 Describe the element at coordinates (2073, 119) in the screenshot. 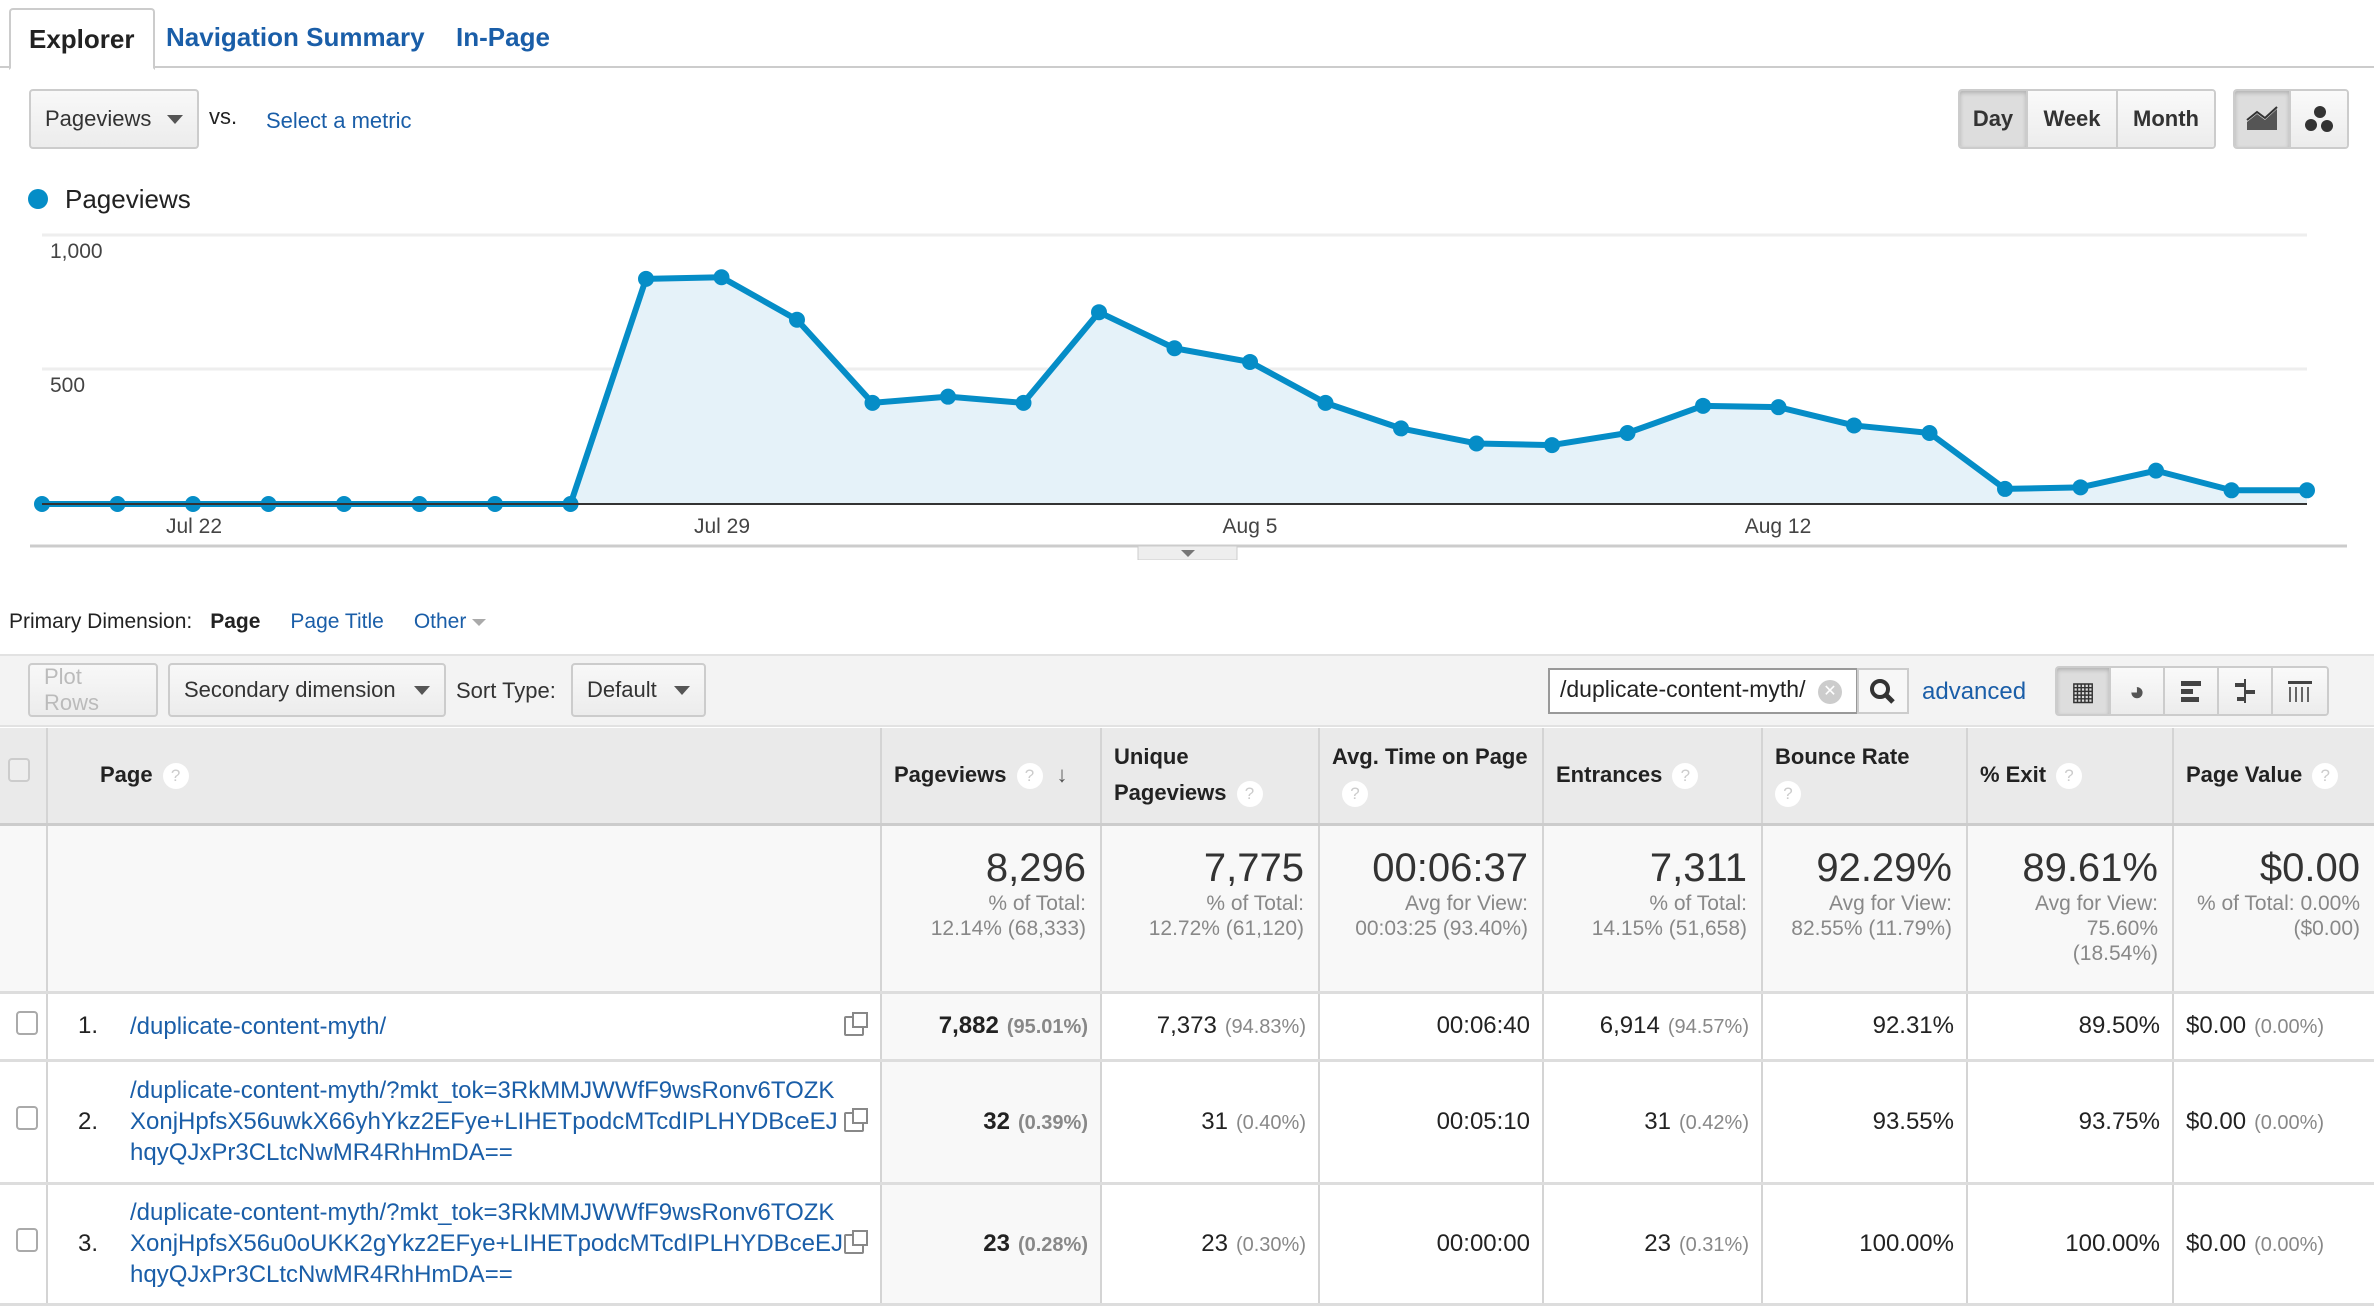

I see `period-week-button: Week` at that location.